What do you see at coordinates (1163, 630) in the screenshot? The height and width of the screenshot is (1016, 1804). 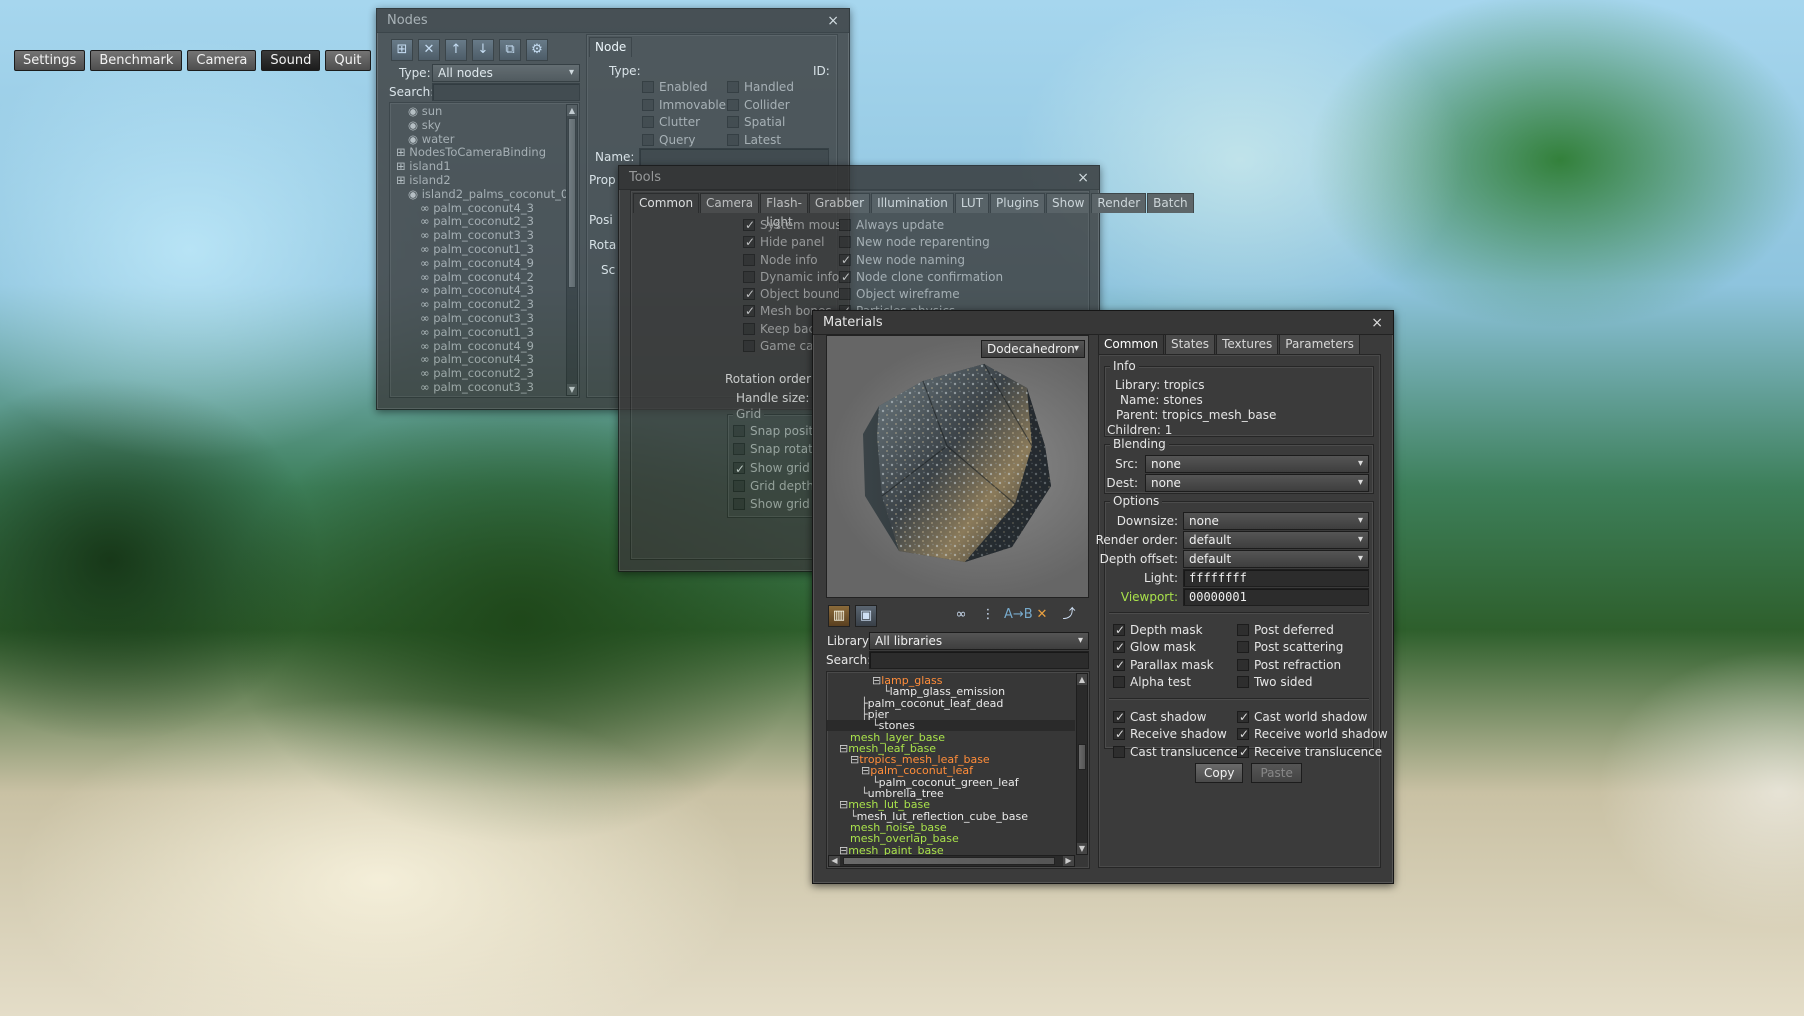 I see `material-option-row: Depth mask` at bounding box center [1163, 630].